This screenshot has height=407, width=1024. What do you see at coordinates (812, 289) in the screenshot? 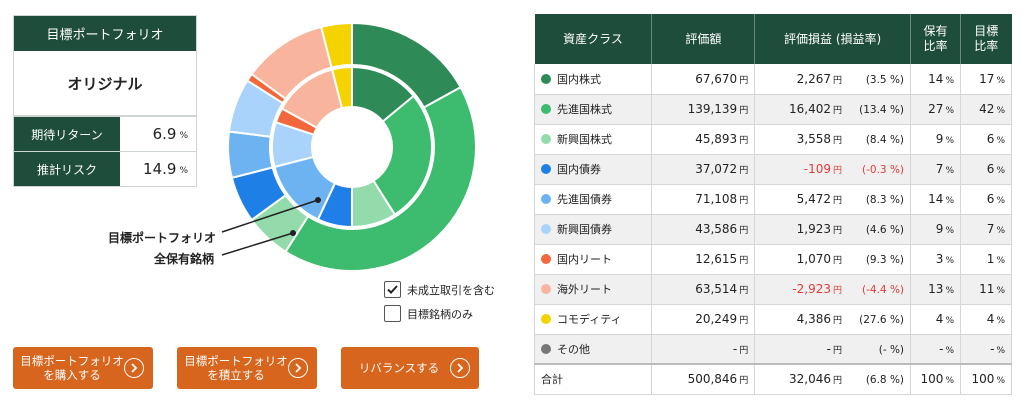
I see `profit-loss: -2,923` at bounding box center [812, 289].